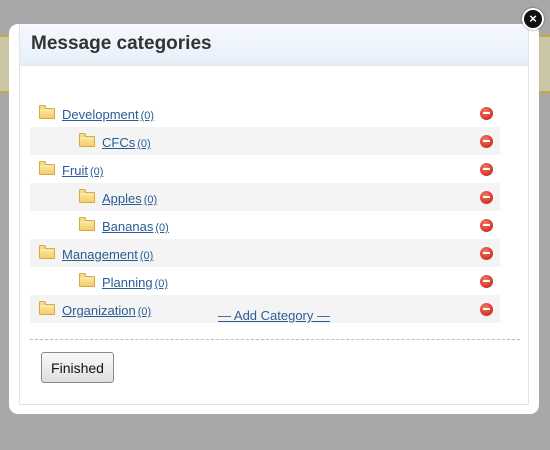 This screenshot has height=450, width=550. What do you see at coordinates (119, 142) in the screenshot?
I see `category-name: CFCs` at bounding box center [119, 142].